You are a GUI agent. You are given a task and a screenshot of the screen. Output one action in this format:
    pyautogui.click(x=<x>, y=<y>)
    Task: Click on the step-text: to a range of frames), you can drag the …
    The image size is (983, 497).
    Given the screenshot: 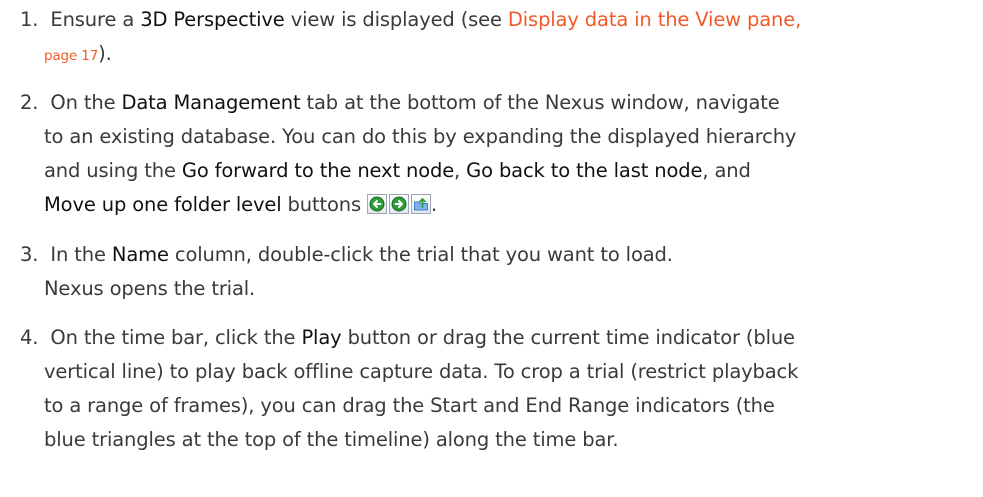 What is the action you would take?
    pyautogui.click(x=409, y=405)
    